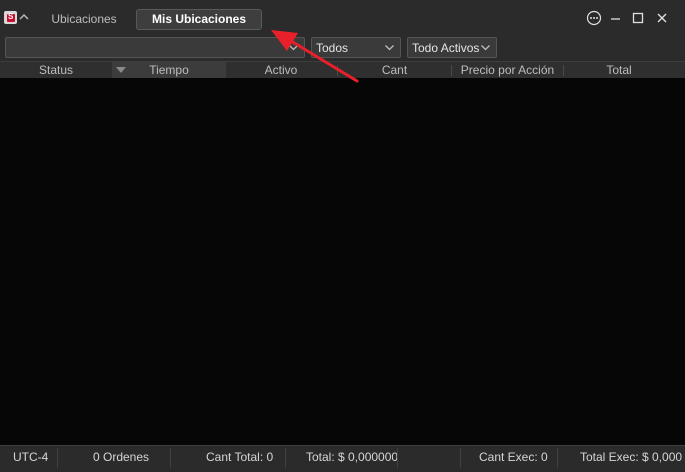 The image size is (685, 472). I want to click on chevron-up-icon, so click(24, 17).